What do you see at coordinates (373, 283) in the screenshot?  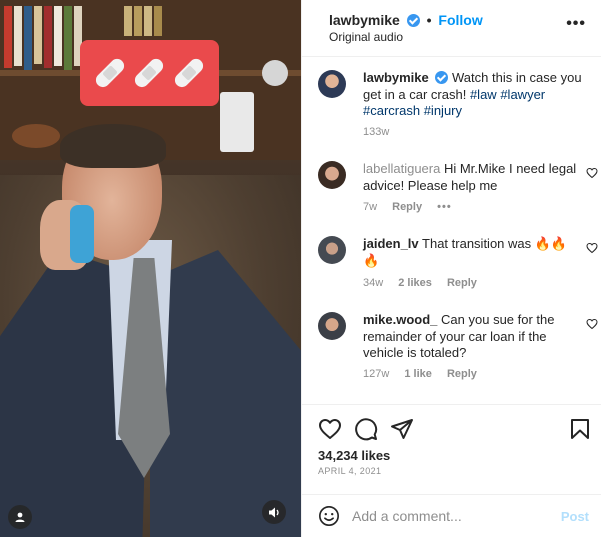 I see `comment-time: 34w` at bounding box center [373, 283].